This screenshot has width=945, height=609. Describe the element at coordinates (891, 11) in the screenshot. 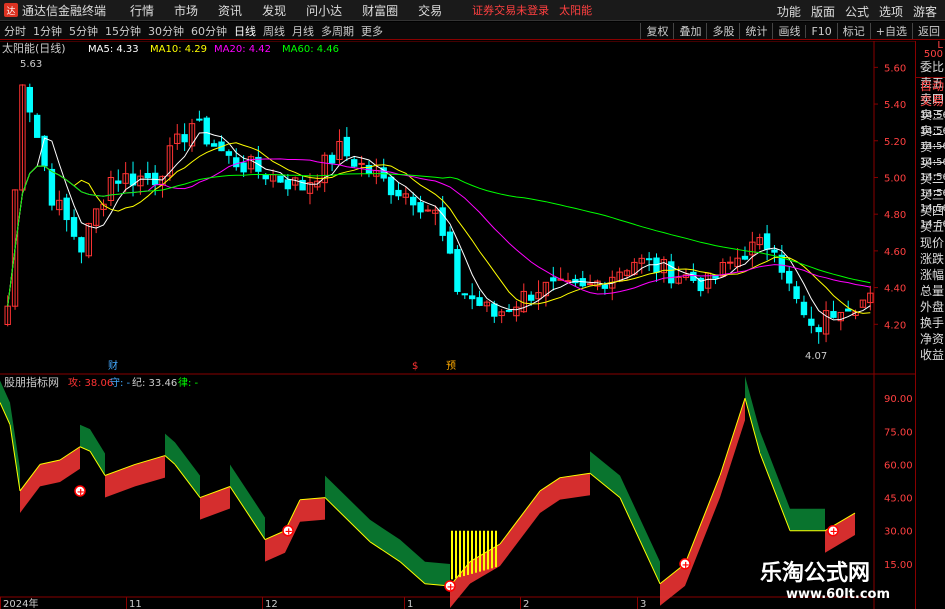

I see `right-menu-item-3: 选项` at that location.